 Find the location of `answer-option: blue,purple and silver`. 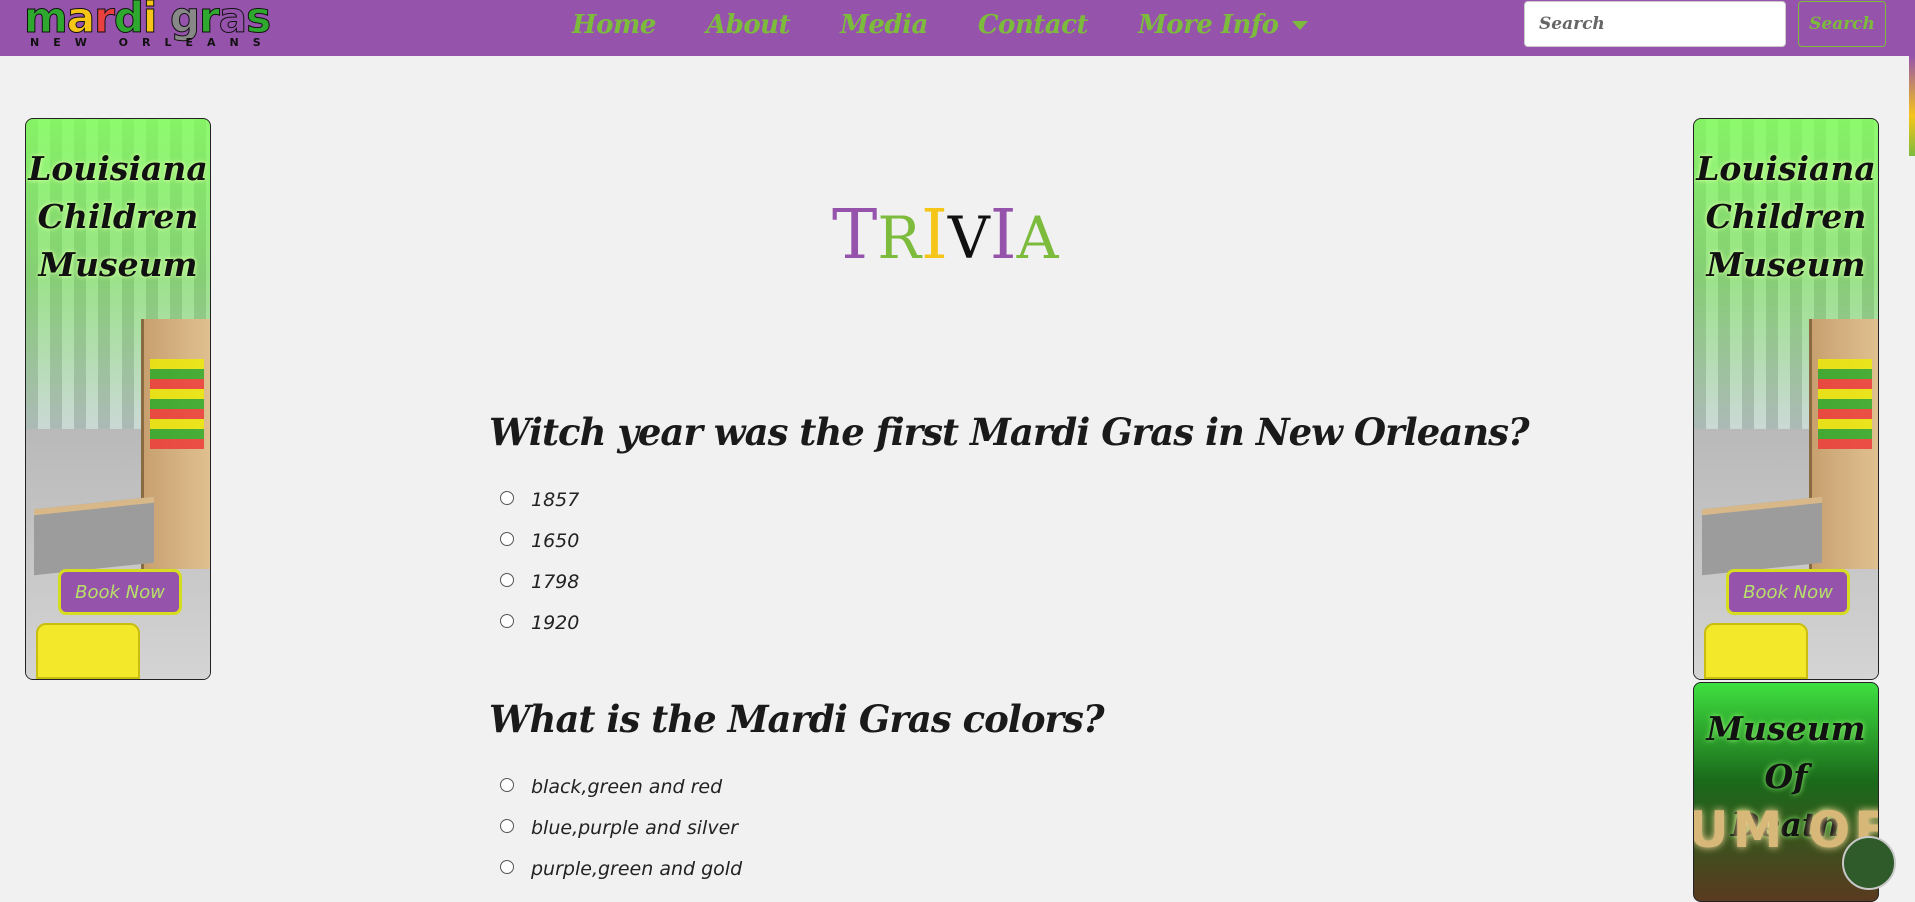

answer-option: blue,purple and silver is located at coordinates (621, 827).